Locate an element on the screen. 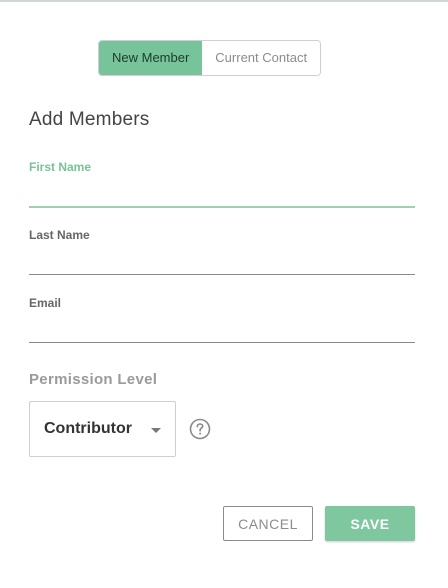 The image size is (448, 588). last-name-label: Last Name is located at coordinates (59, 235).